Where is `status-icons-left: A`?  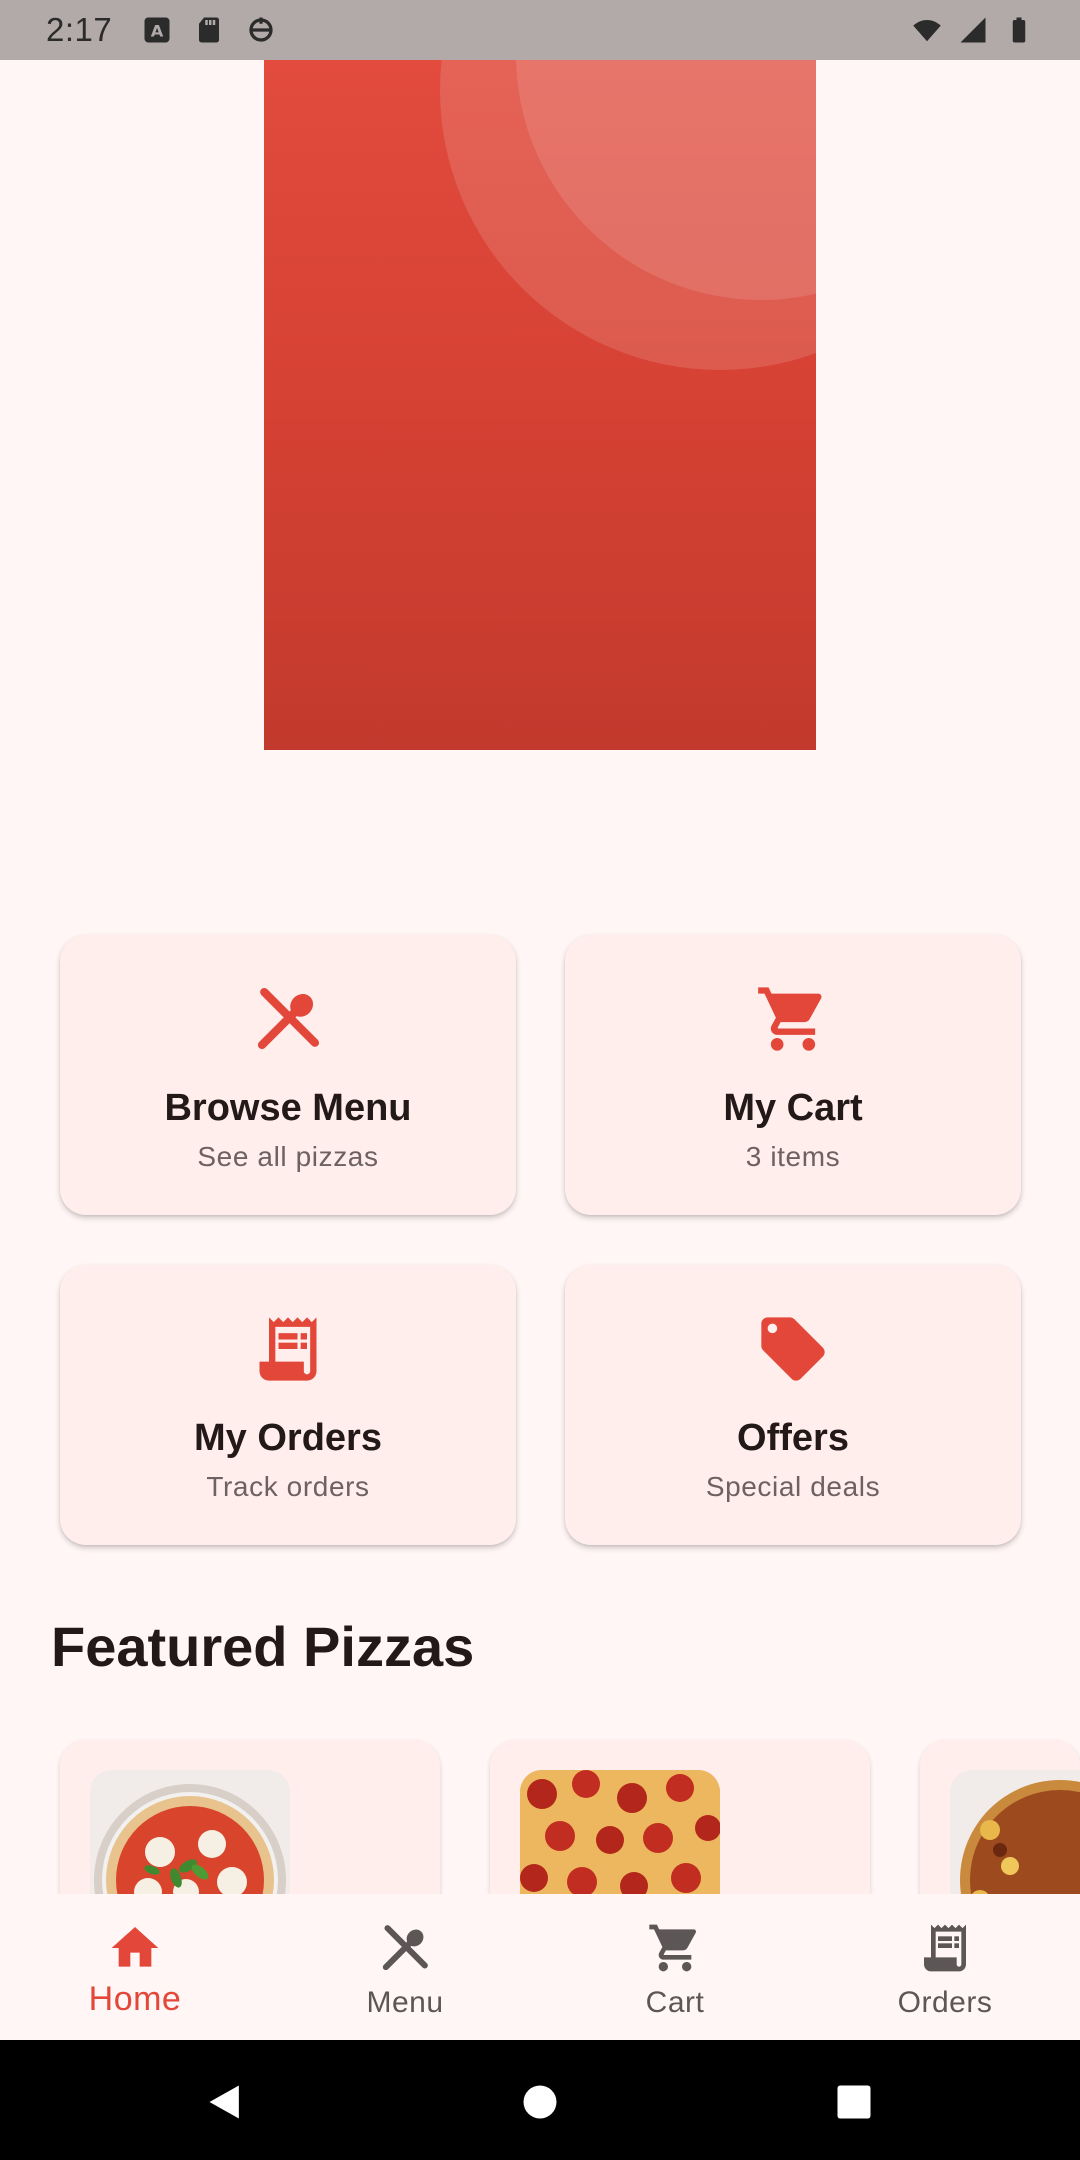
status-icons-left: A is located at coordinates (209, 30).